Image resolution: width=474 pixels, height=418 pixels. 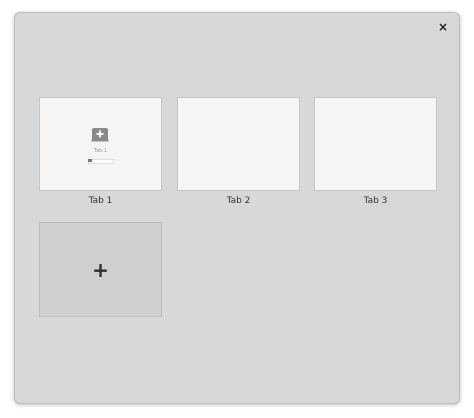 What do you see at coordinates (375, 201) in the screenshot?
I see `tab-label-3: Tab 3` at bounding box center [375, 201].